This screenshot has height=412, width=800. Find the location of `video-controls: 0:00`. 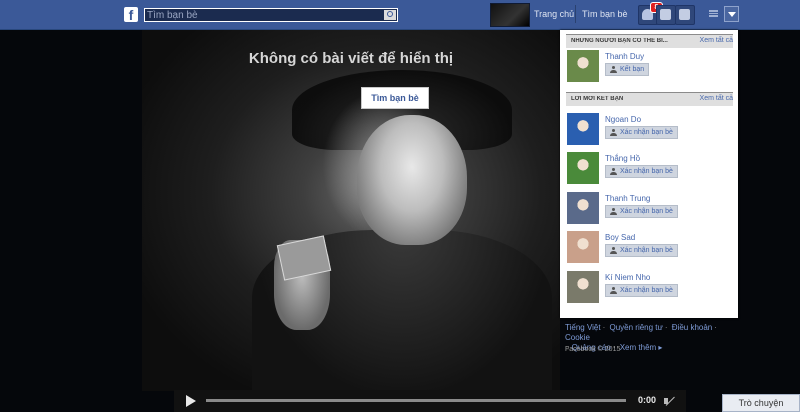

video-controls: 0:00 is located at coordinates (430, 401).